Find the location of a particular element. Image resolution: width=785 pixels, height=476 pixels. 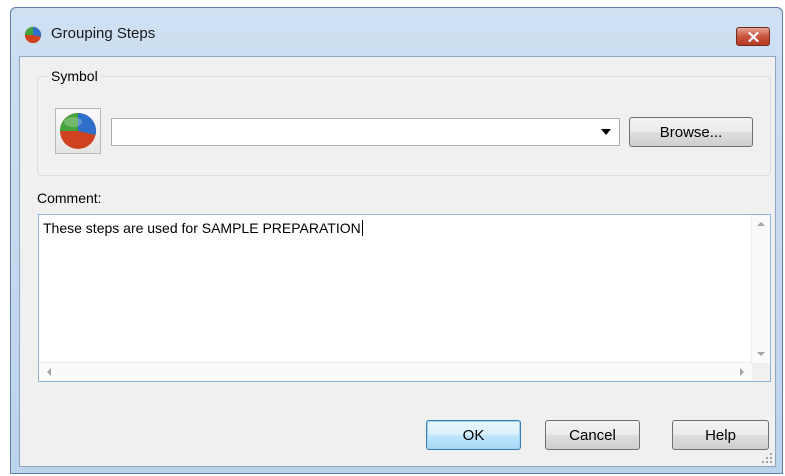

title-bar: Grouping Steps is located at coordinates (396, 32).